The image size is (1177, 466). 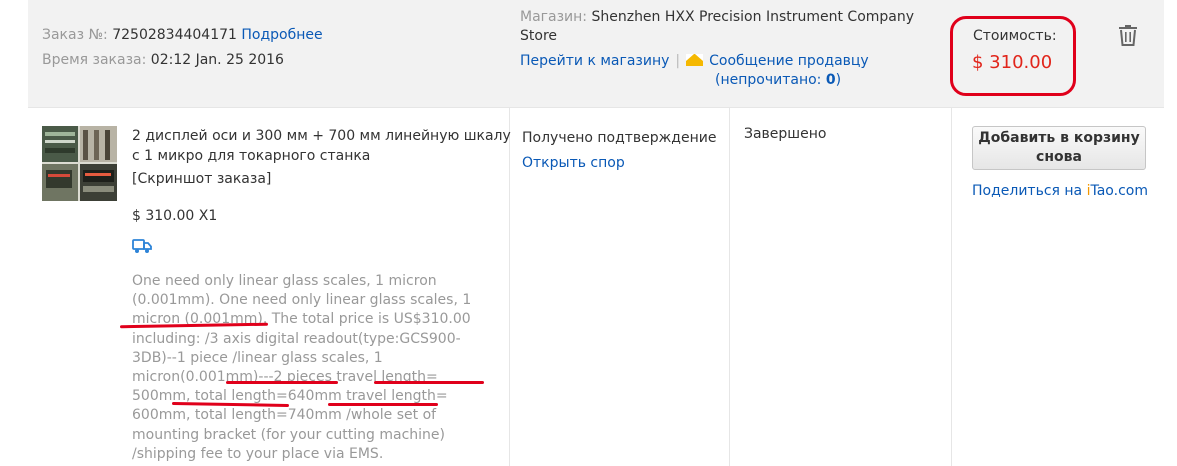 I want to click on store-label: Магазин:, so click(x=554, y=17).